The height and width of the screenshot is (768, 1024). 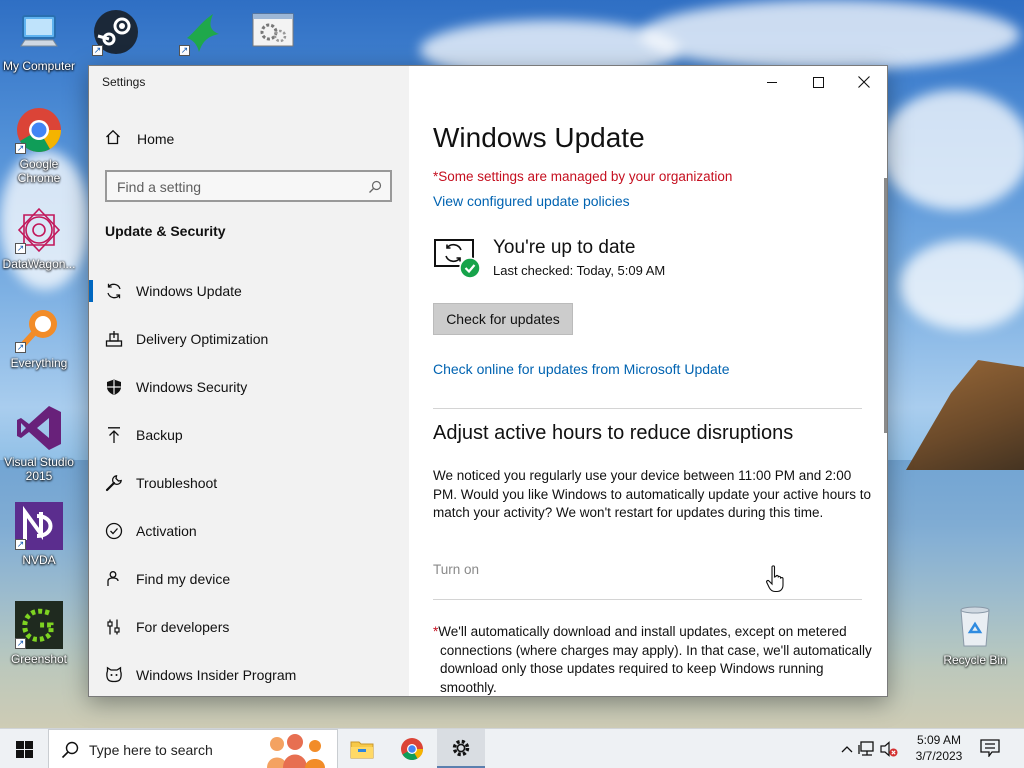 I want to click on action-center-button, so click(x=990, y=750).